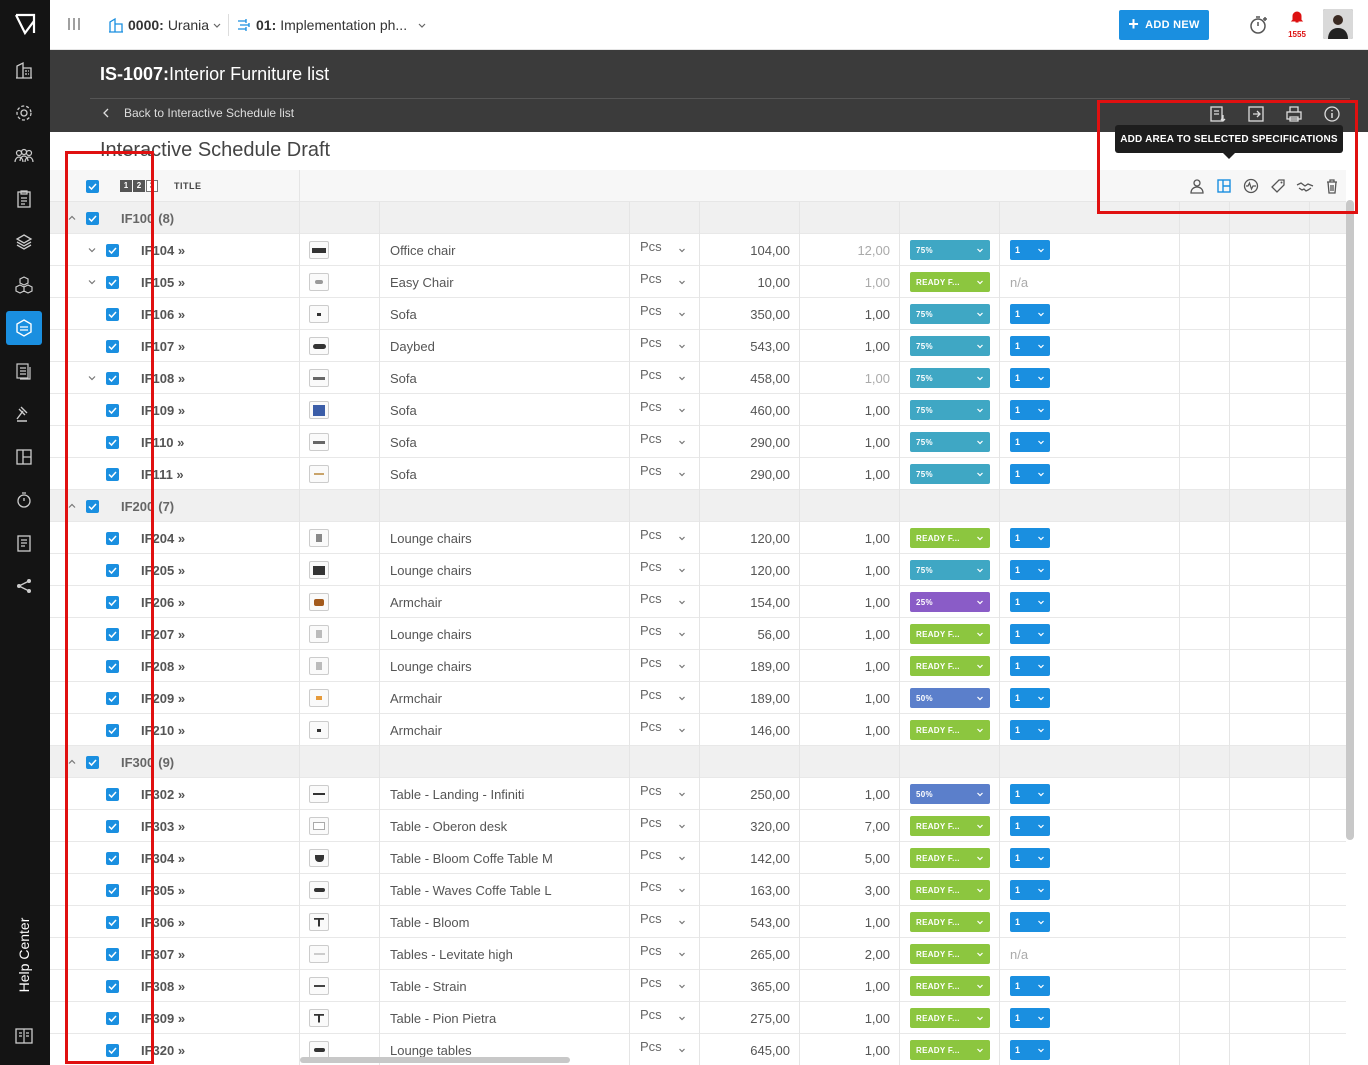 This screenshot has height=1065, width=1368. I want to click on table-row: IF107 » Daybed Pcs 543,00 1,00 75% 1, so click(698, 346).